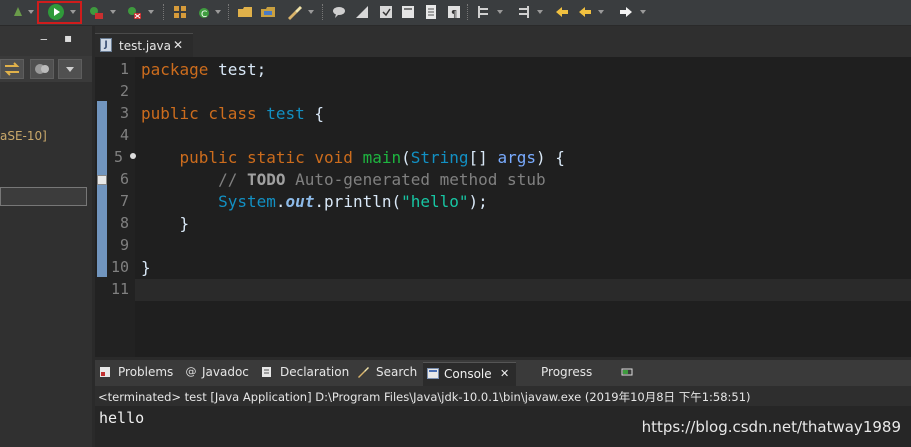  Describe the element at coordinates (408, 12) in the screenshot. I see `paste-icon` at that location.